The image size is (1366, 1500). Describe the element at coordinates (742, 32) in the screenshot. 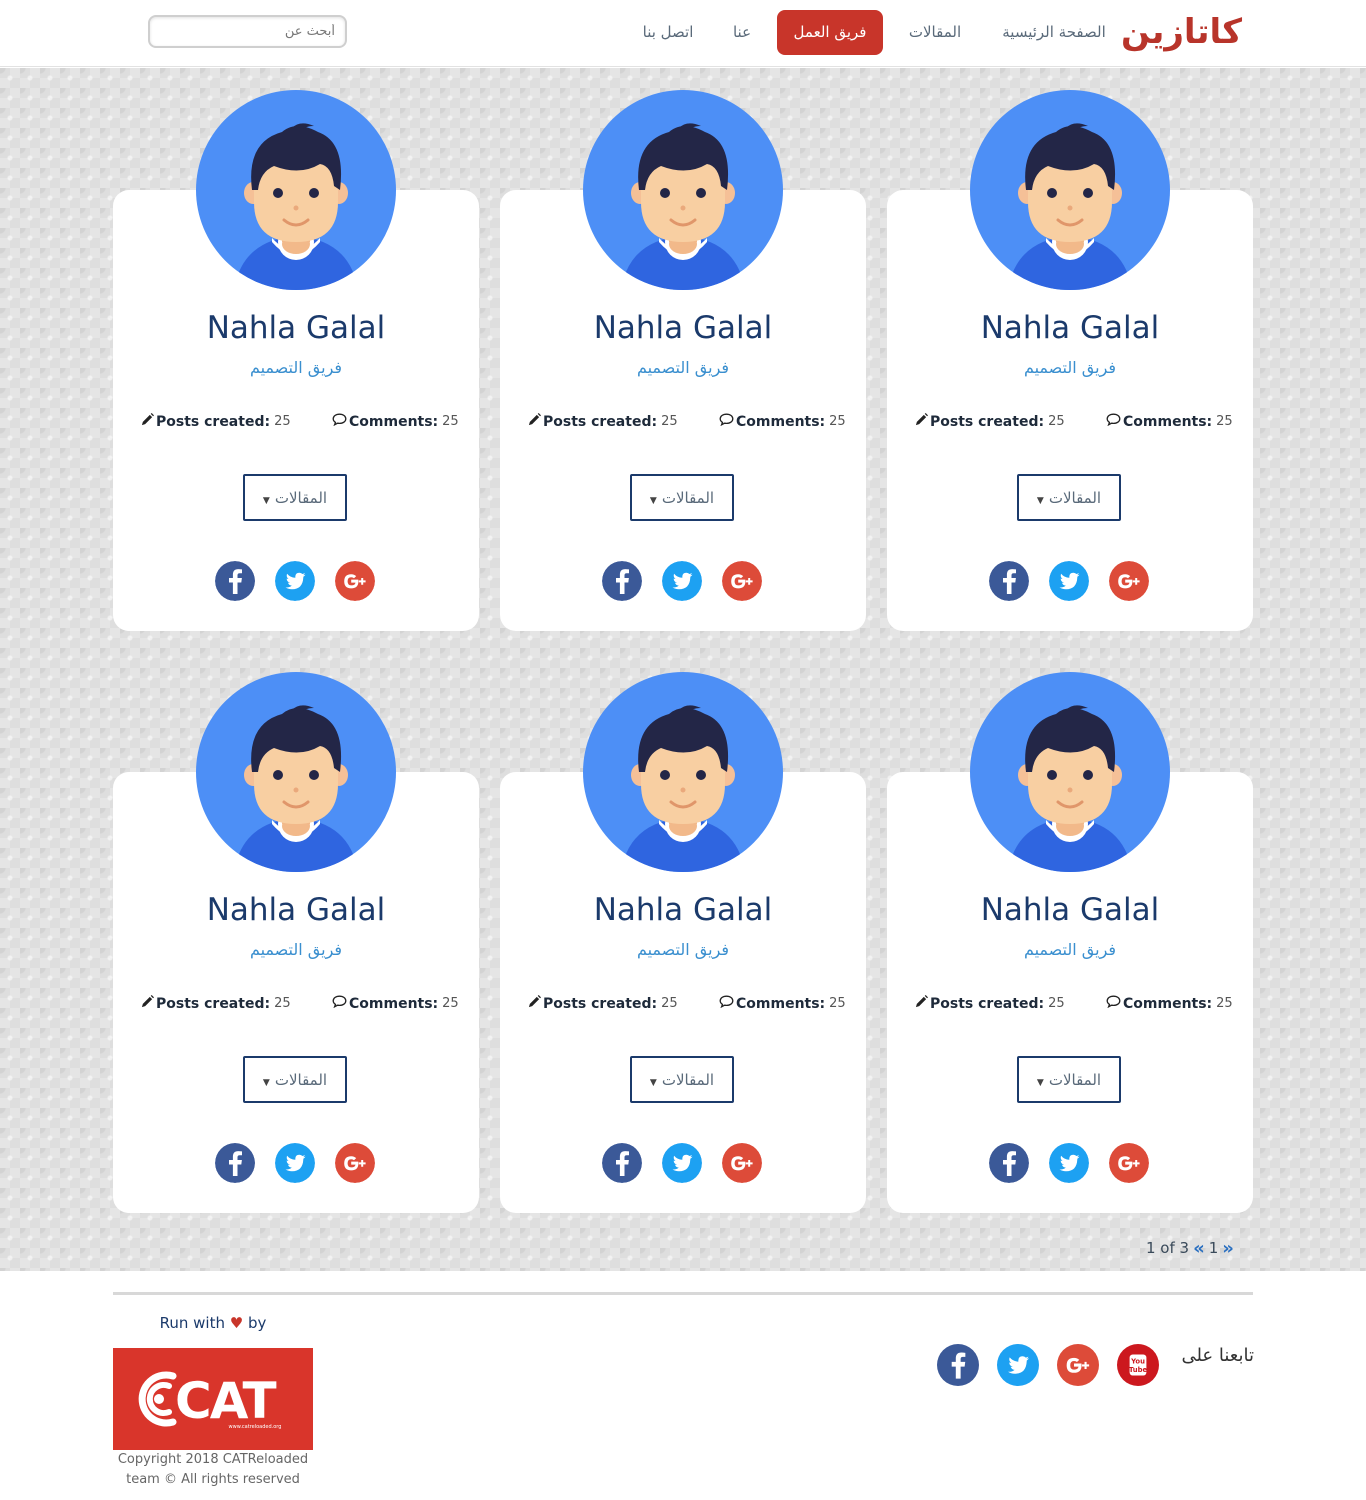

I see `nav-about: عنا` at that location.